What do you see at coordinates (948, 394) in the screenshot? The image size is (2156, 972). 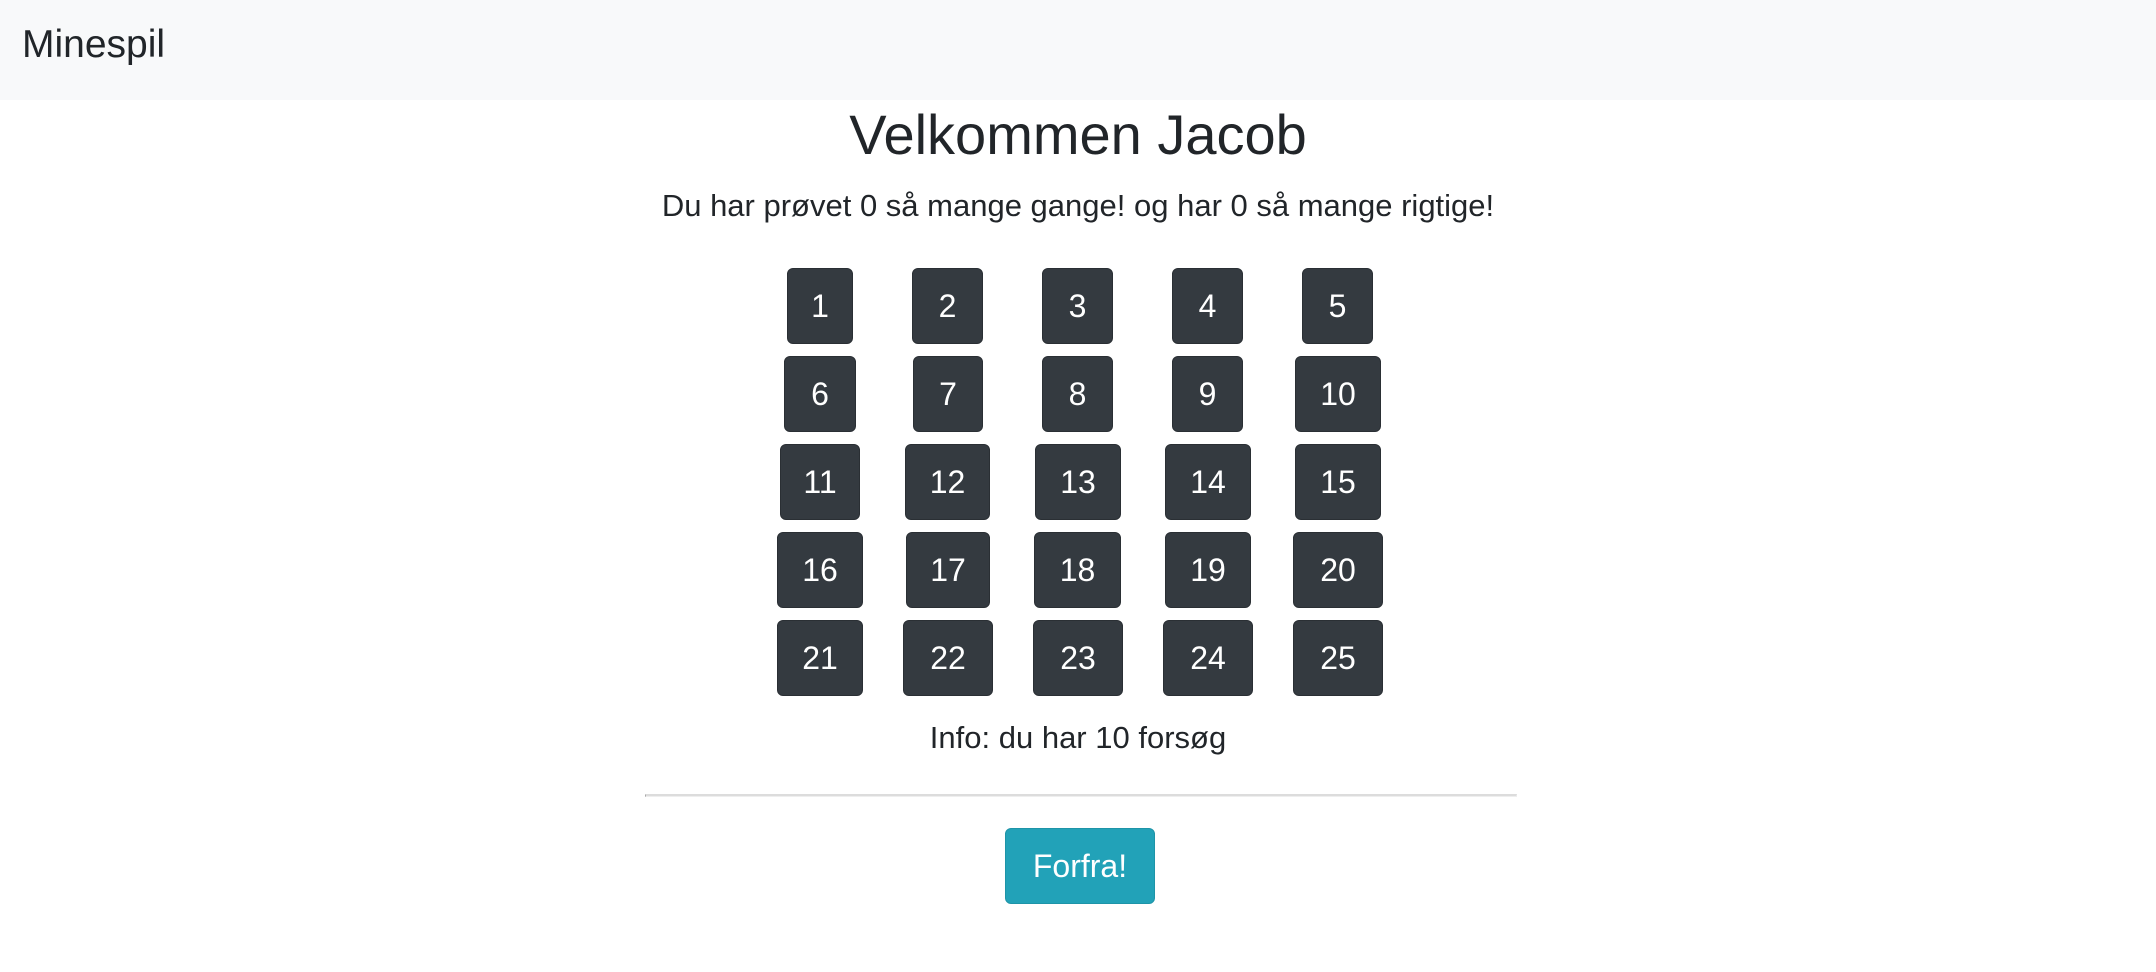 I see `mine-tile: 7` at bounding box center [948, 394].